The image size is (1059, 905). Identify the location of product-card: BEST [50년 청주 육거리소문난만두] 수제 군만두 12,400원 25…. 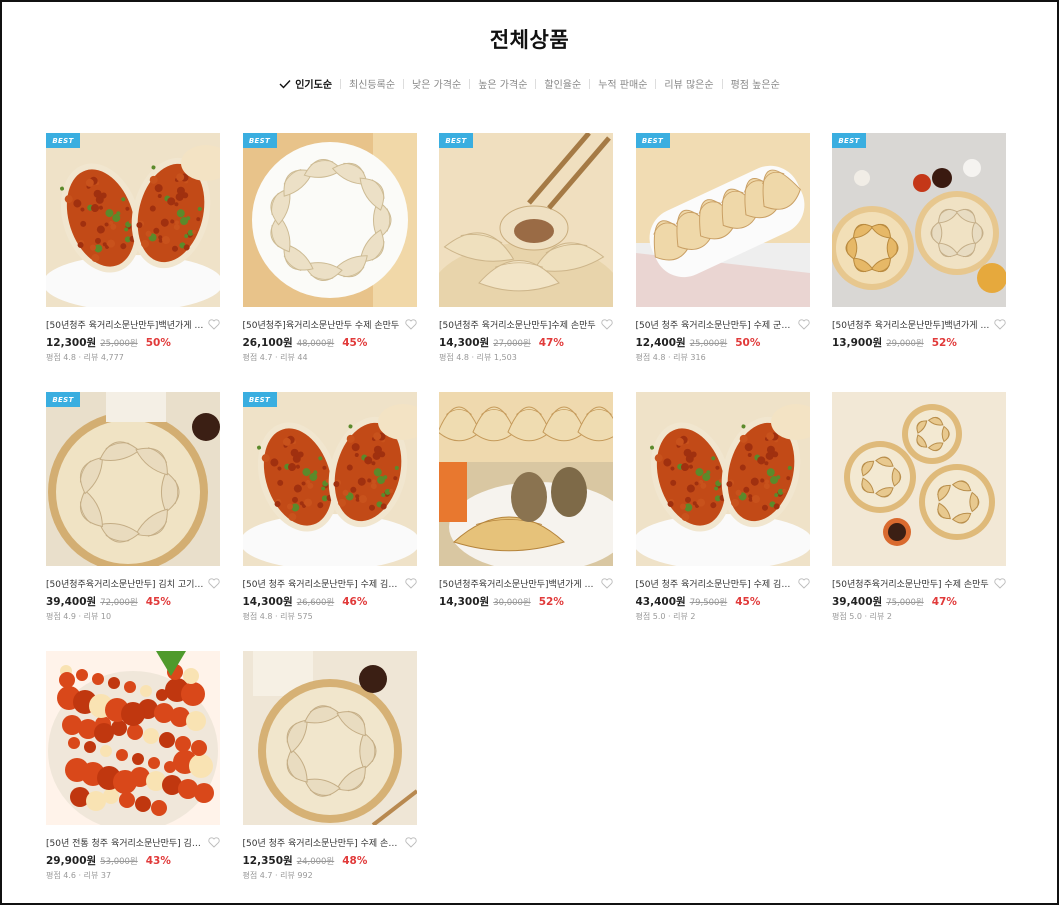
(722, 256).